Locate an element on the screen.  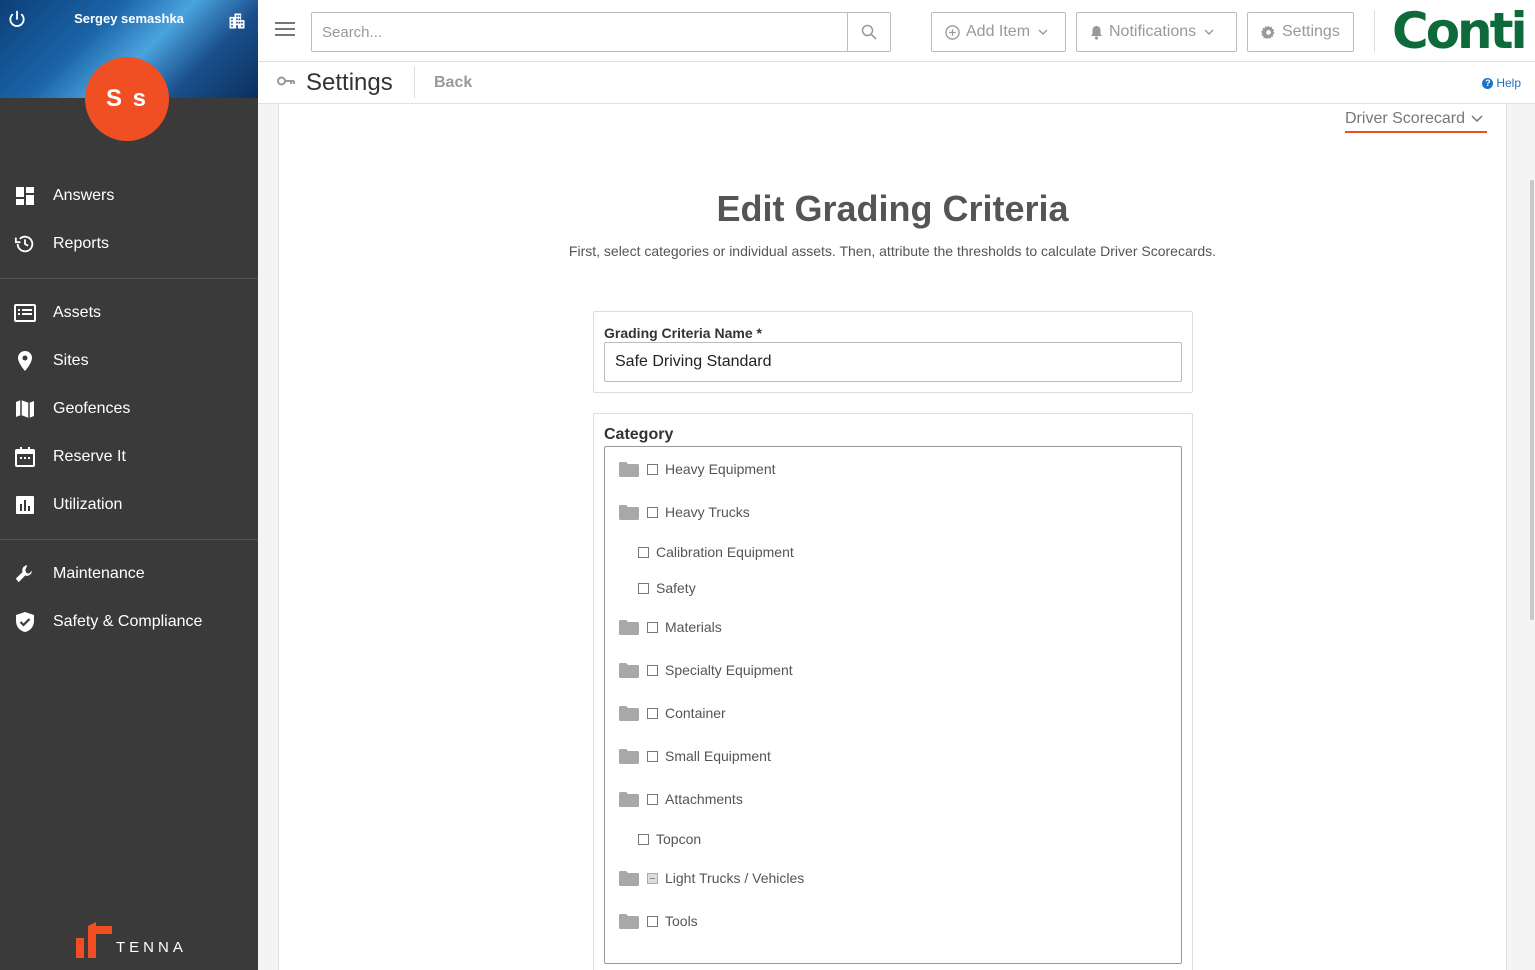
divider is located at coordinates (414, 82).